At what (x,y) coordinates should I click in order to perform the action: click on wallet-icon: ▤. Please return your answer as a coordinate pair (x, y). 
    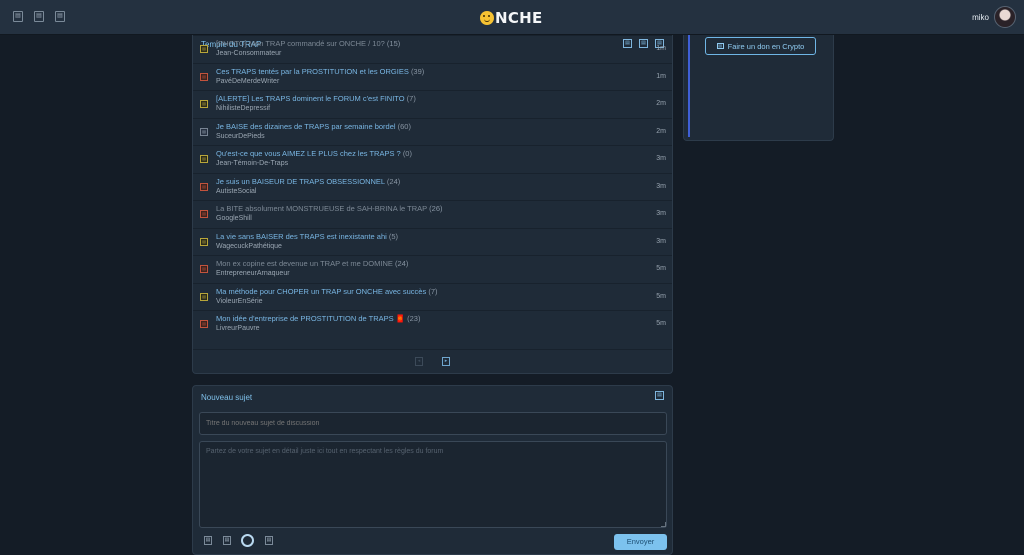
    Looking at the image, I should click on (720, 46).